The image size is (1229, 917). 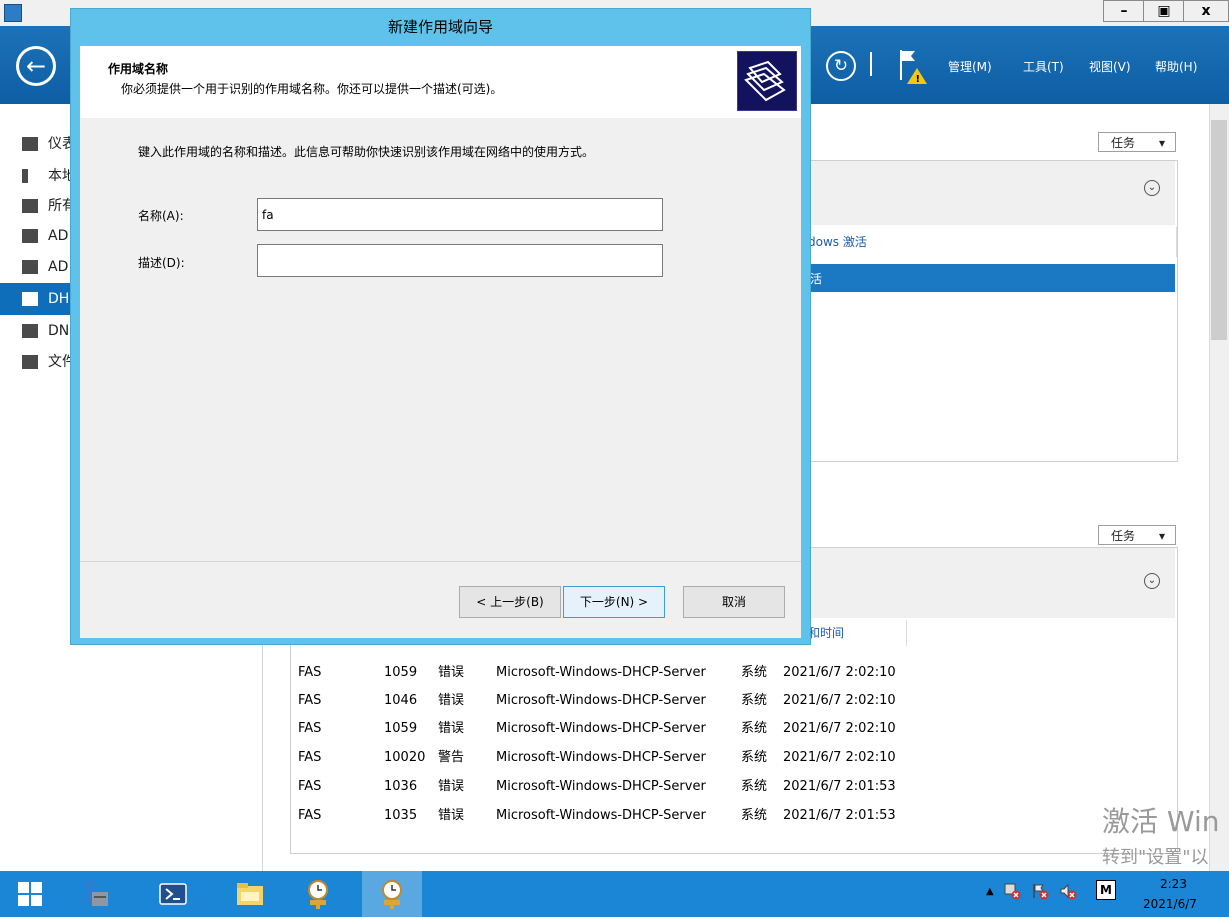 I want to click on clock-time: 2:23, so click(x=1173, y=884).